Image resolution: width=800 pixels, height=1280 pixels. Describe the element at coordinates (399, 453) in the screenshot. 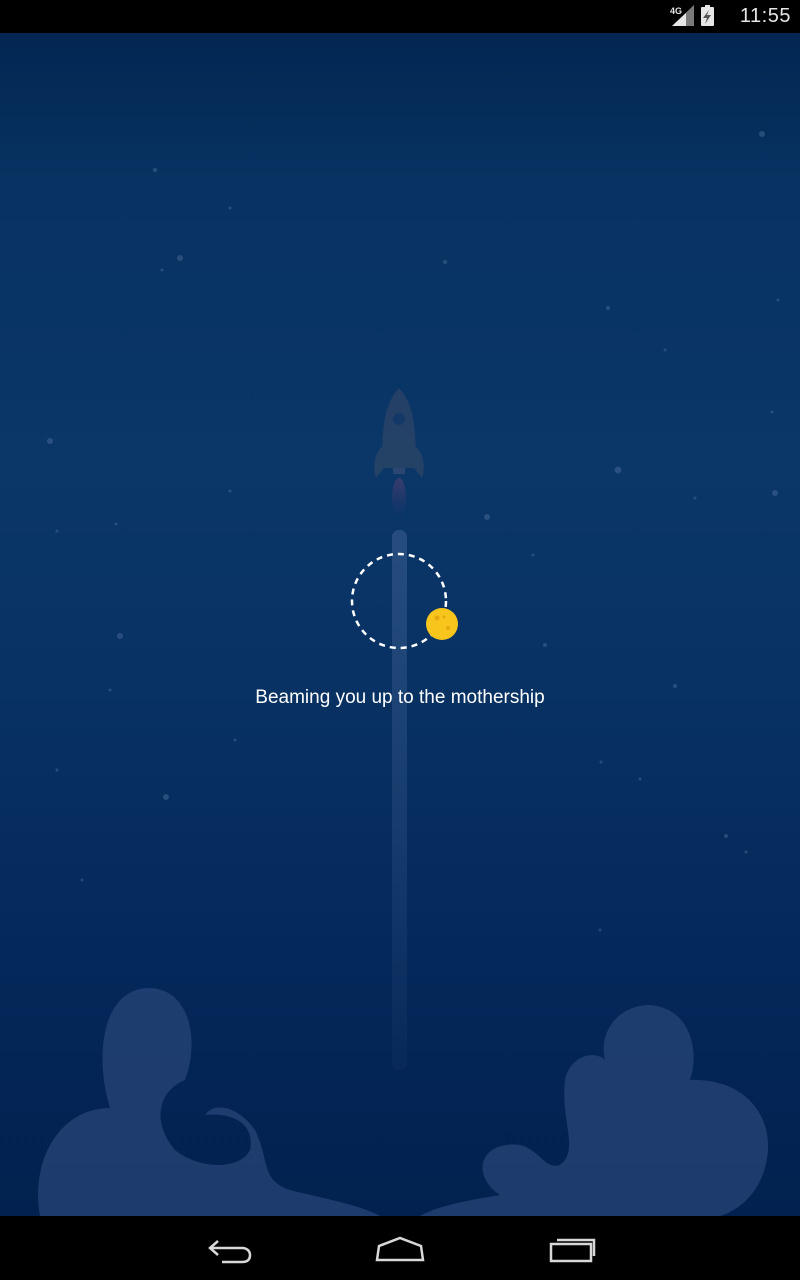

I see `rocket-icon` at that location.